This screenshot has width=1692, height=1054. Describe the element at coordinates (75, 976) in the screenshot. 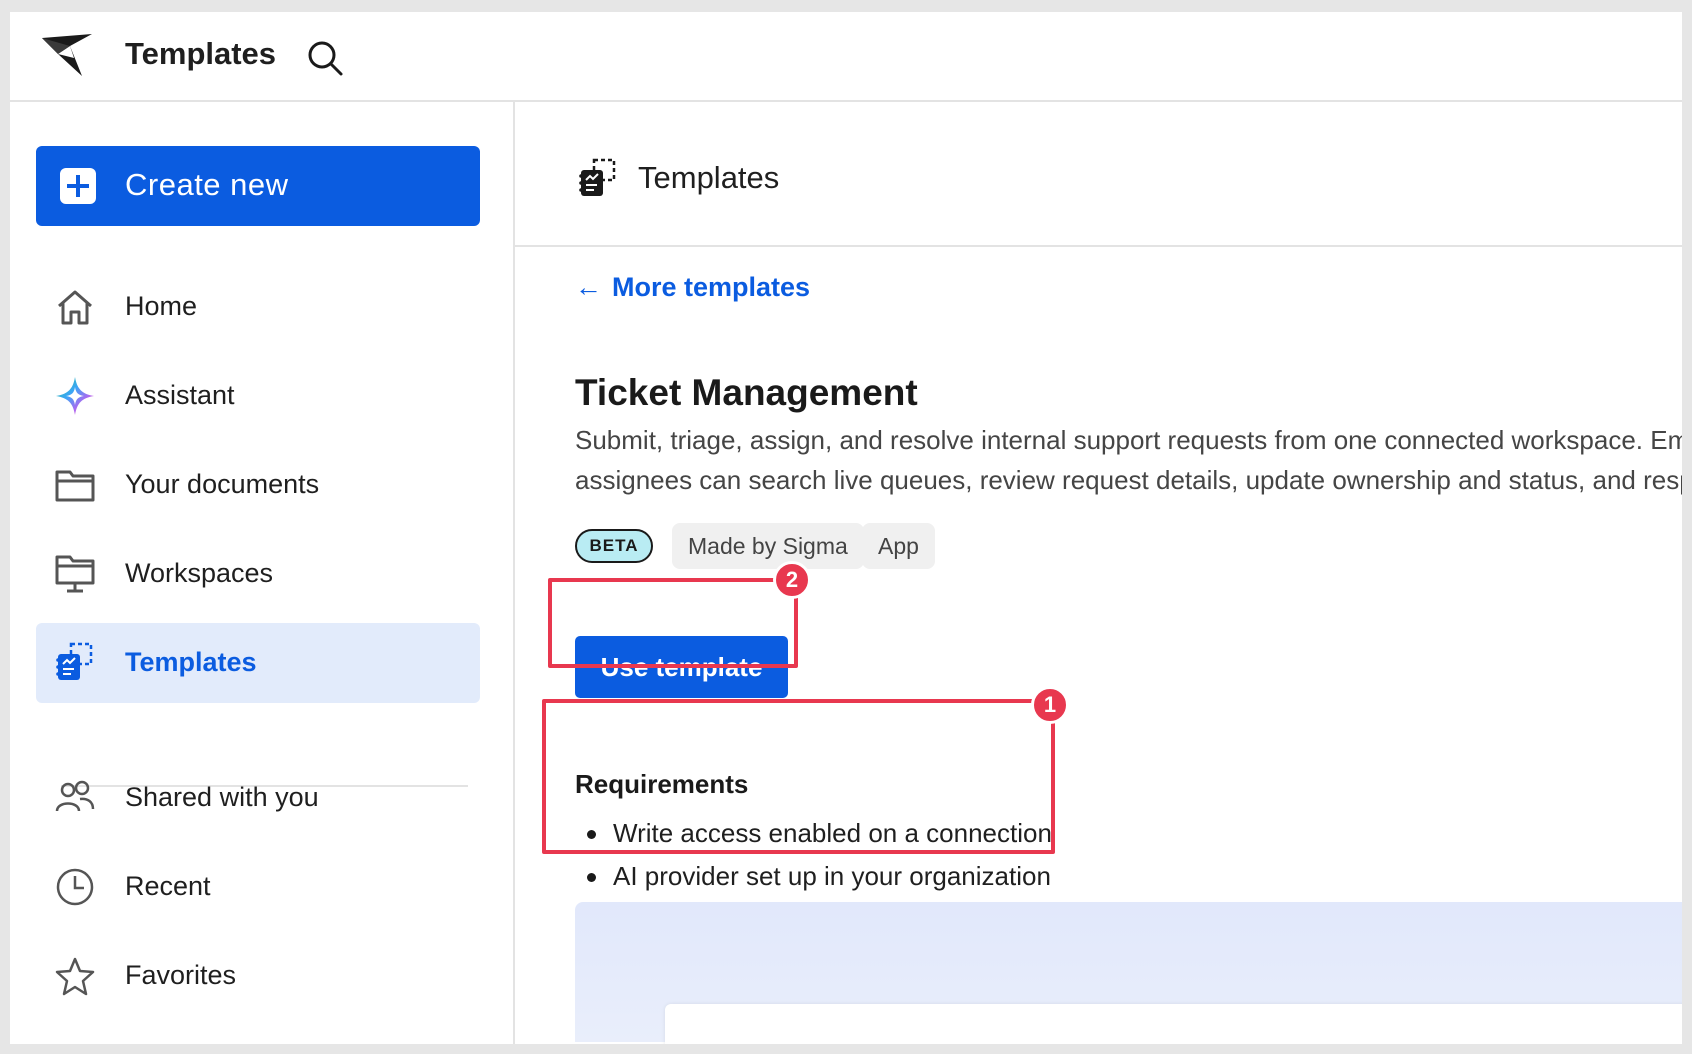

I see `star-icon` at that location.